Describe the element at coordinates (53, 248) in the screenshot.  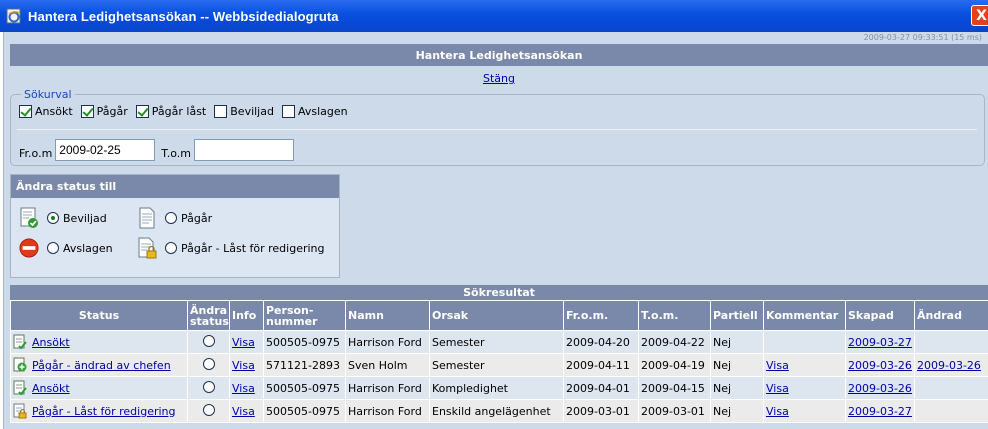
I see `radio-avslagen` at that location.